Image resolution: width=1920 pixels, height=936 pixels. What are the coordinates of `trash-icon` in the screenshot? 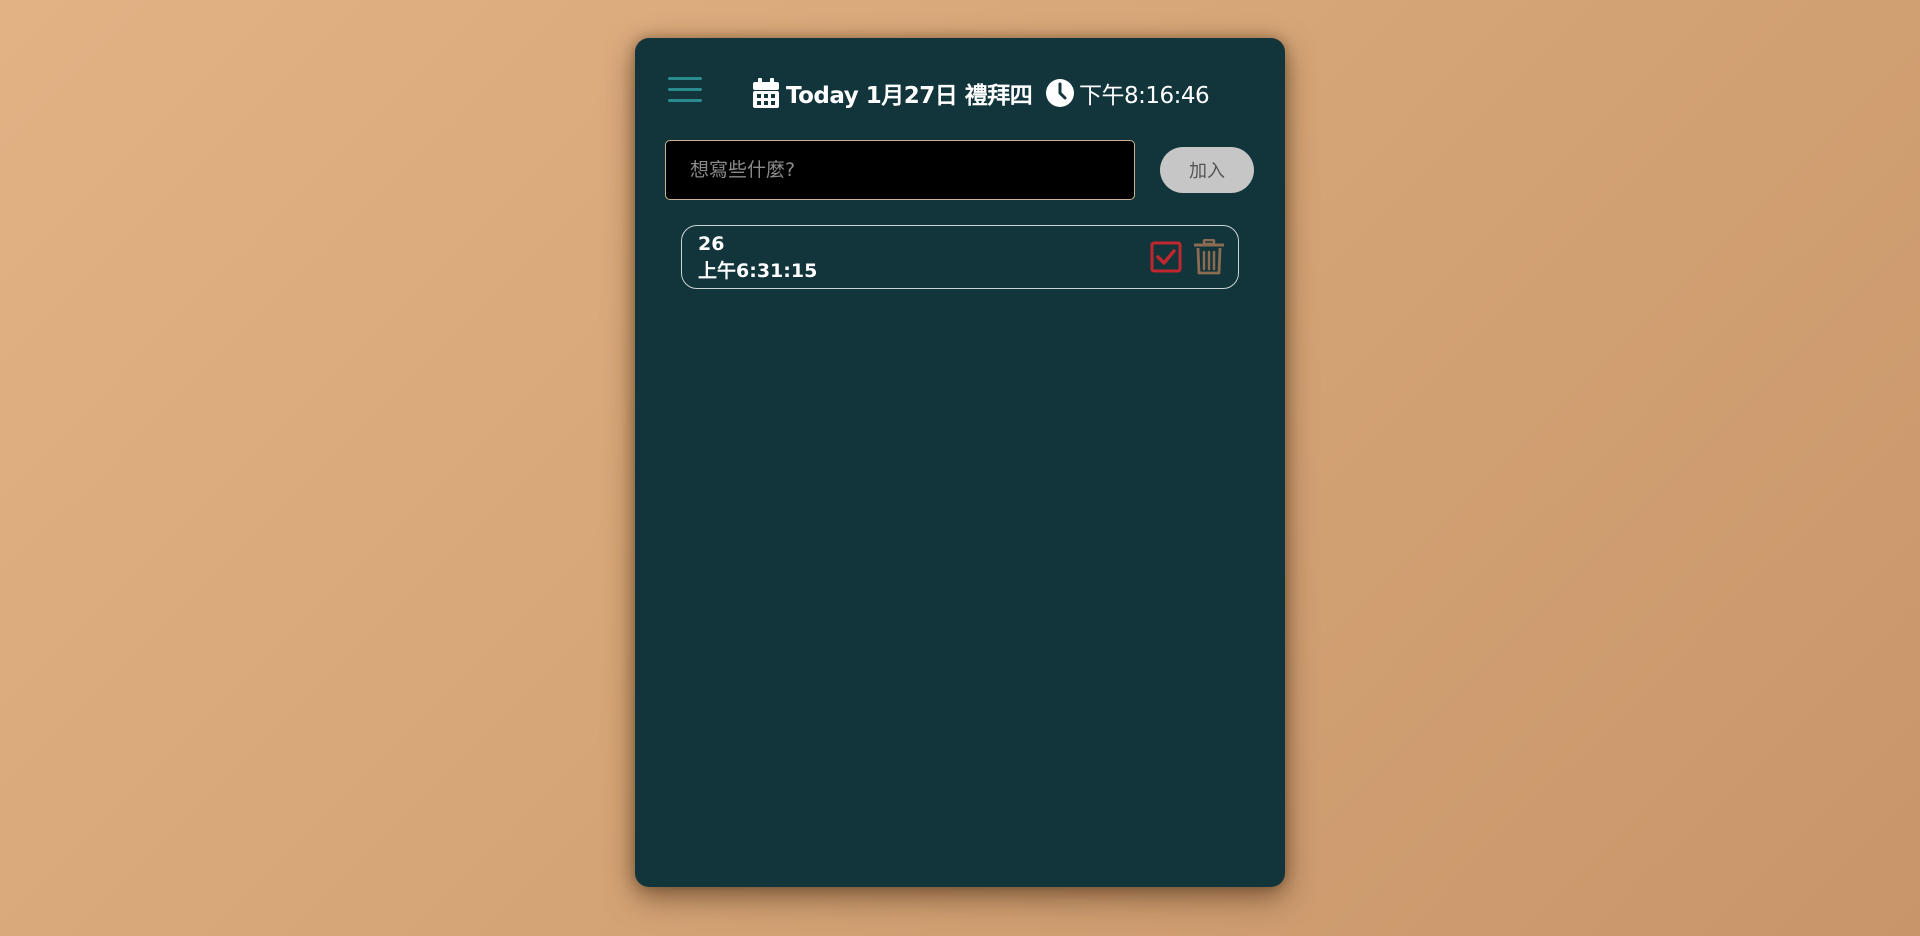 It's located at (1209, 257).